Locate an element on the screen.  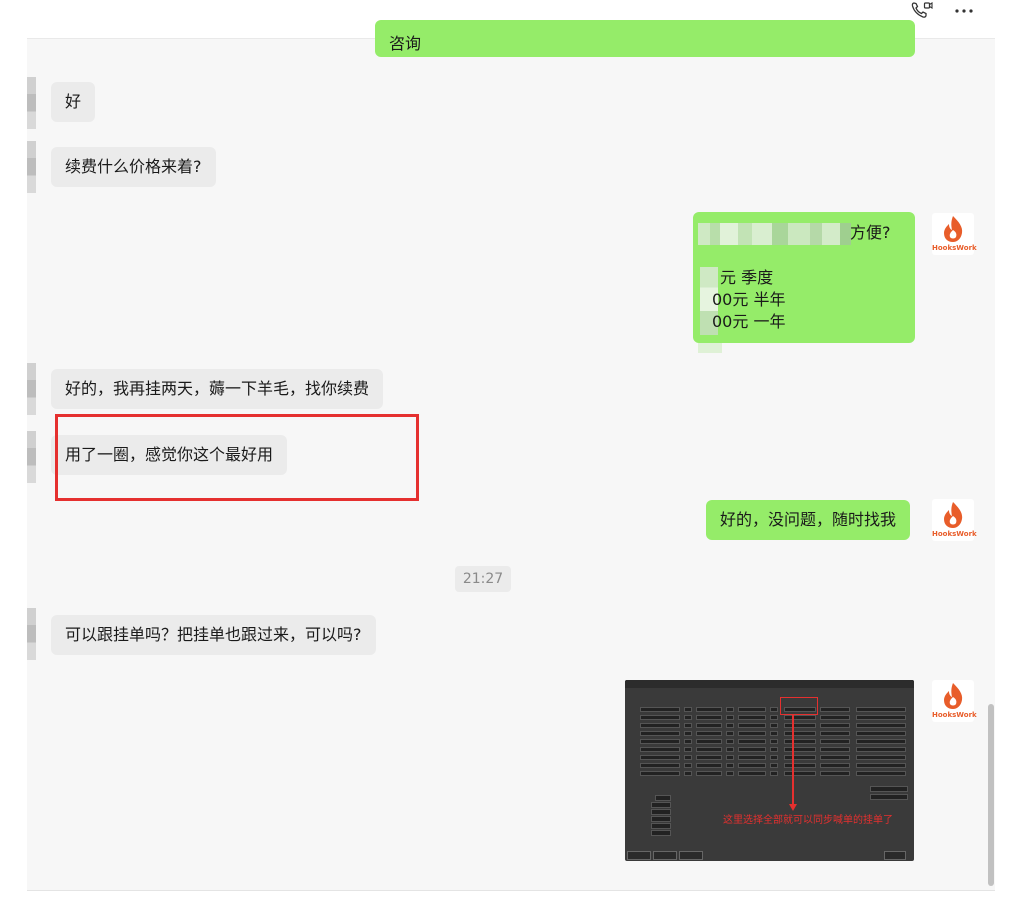
message-text: 方便? is located at coordinates (870, 232).